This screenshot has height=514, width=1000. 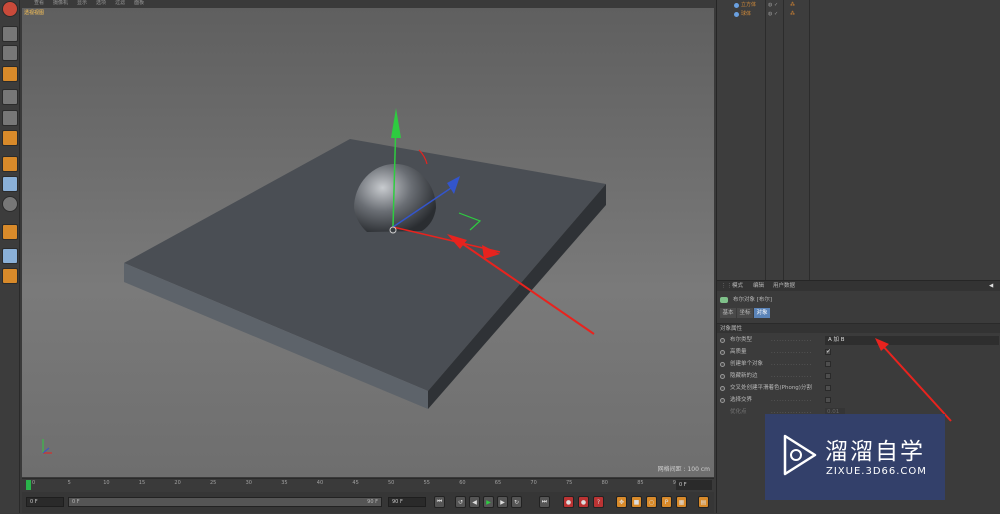 I want to click on edge-icon, so click(x=10, y=118).